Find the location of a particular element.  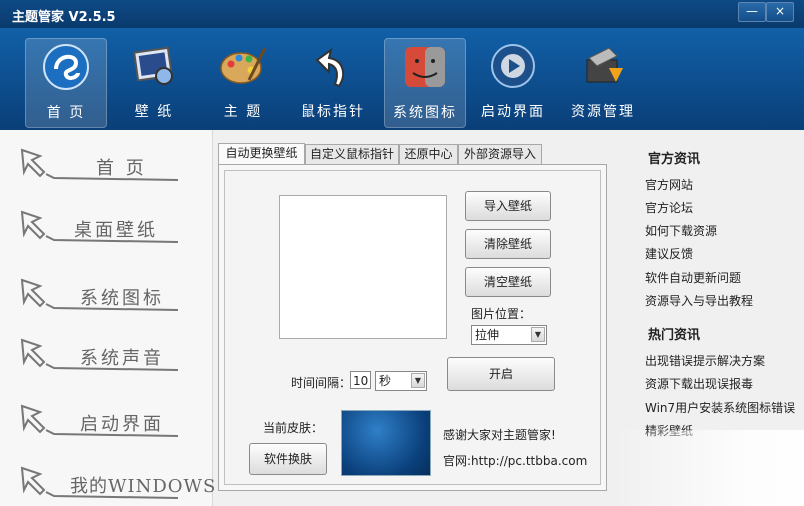

nav-label: 系统图标 is located at coordinates (425, 113).